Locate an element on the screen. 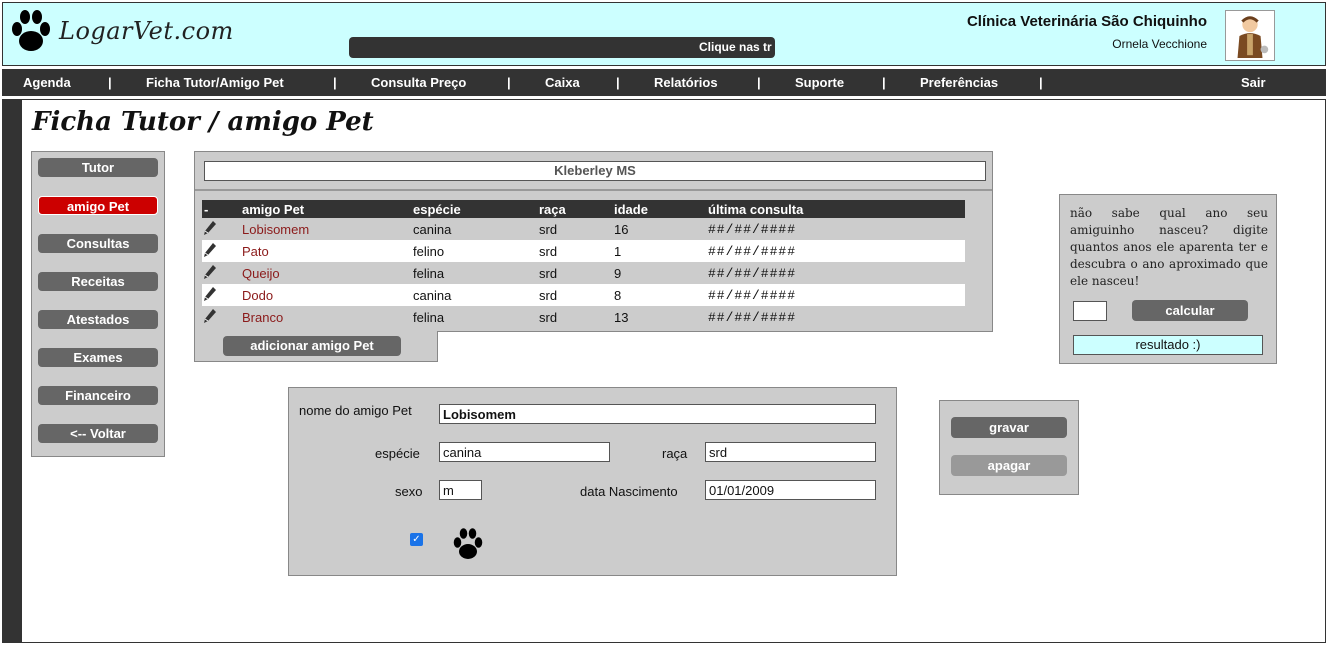 The height and width of the screenshot is (649, 1330). active-checkbox: ✓ is located at coordinates (416, 539).